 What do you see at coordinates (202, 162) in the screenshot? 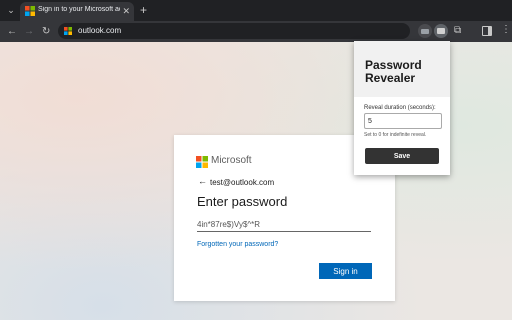
I see `microsoft-logo-icon` at bounding box center [202, 162].